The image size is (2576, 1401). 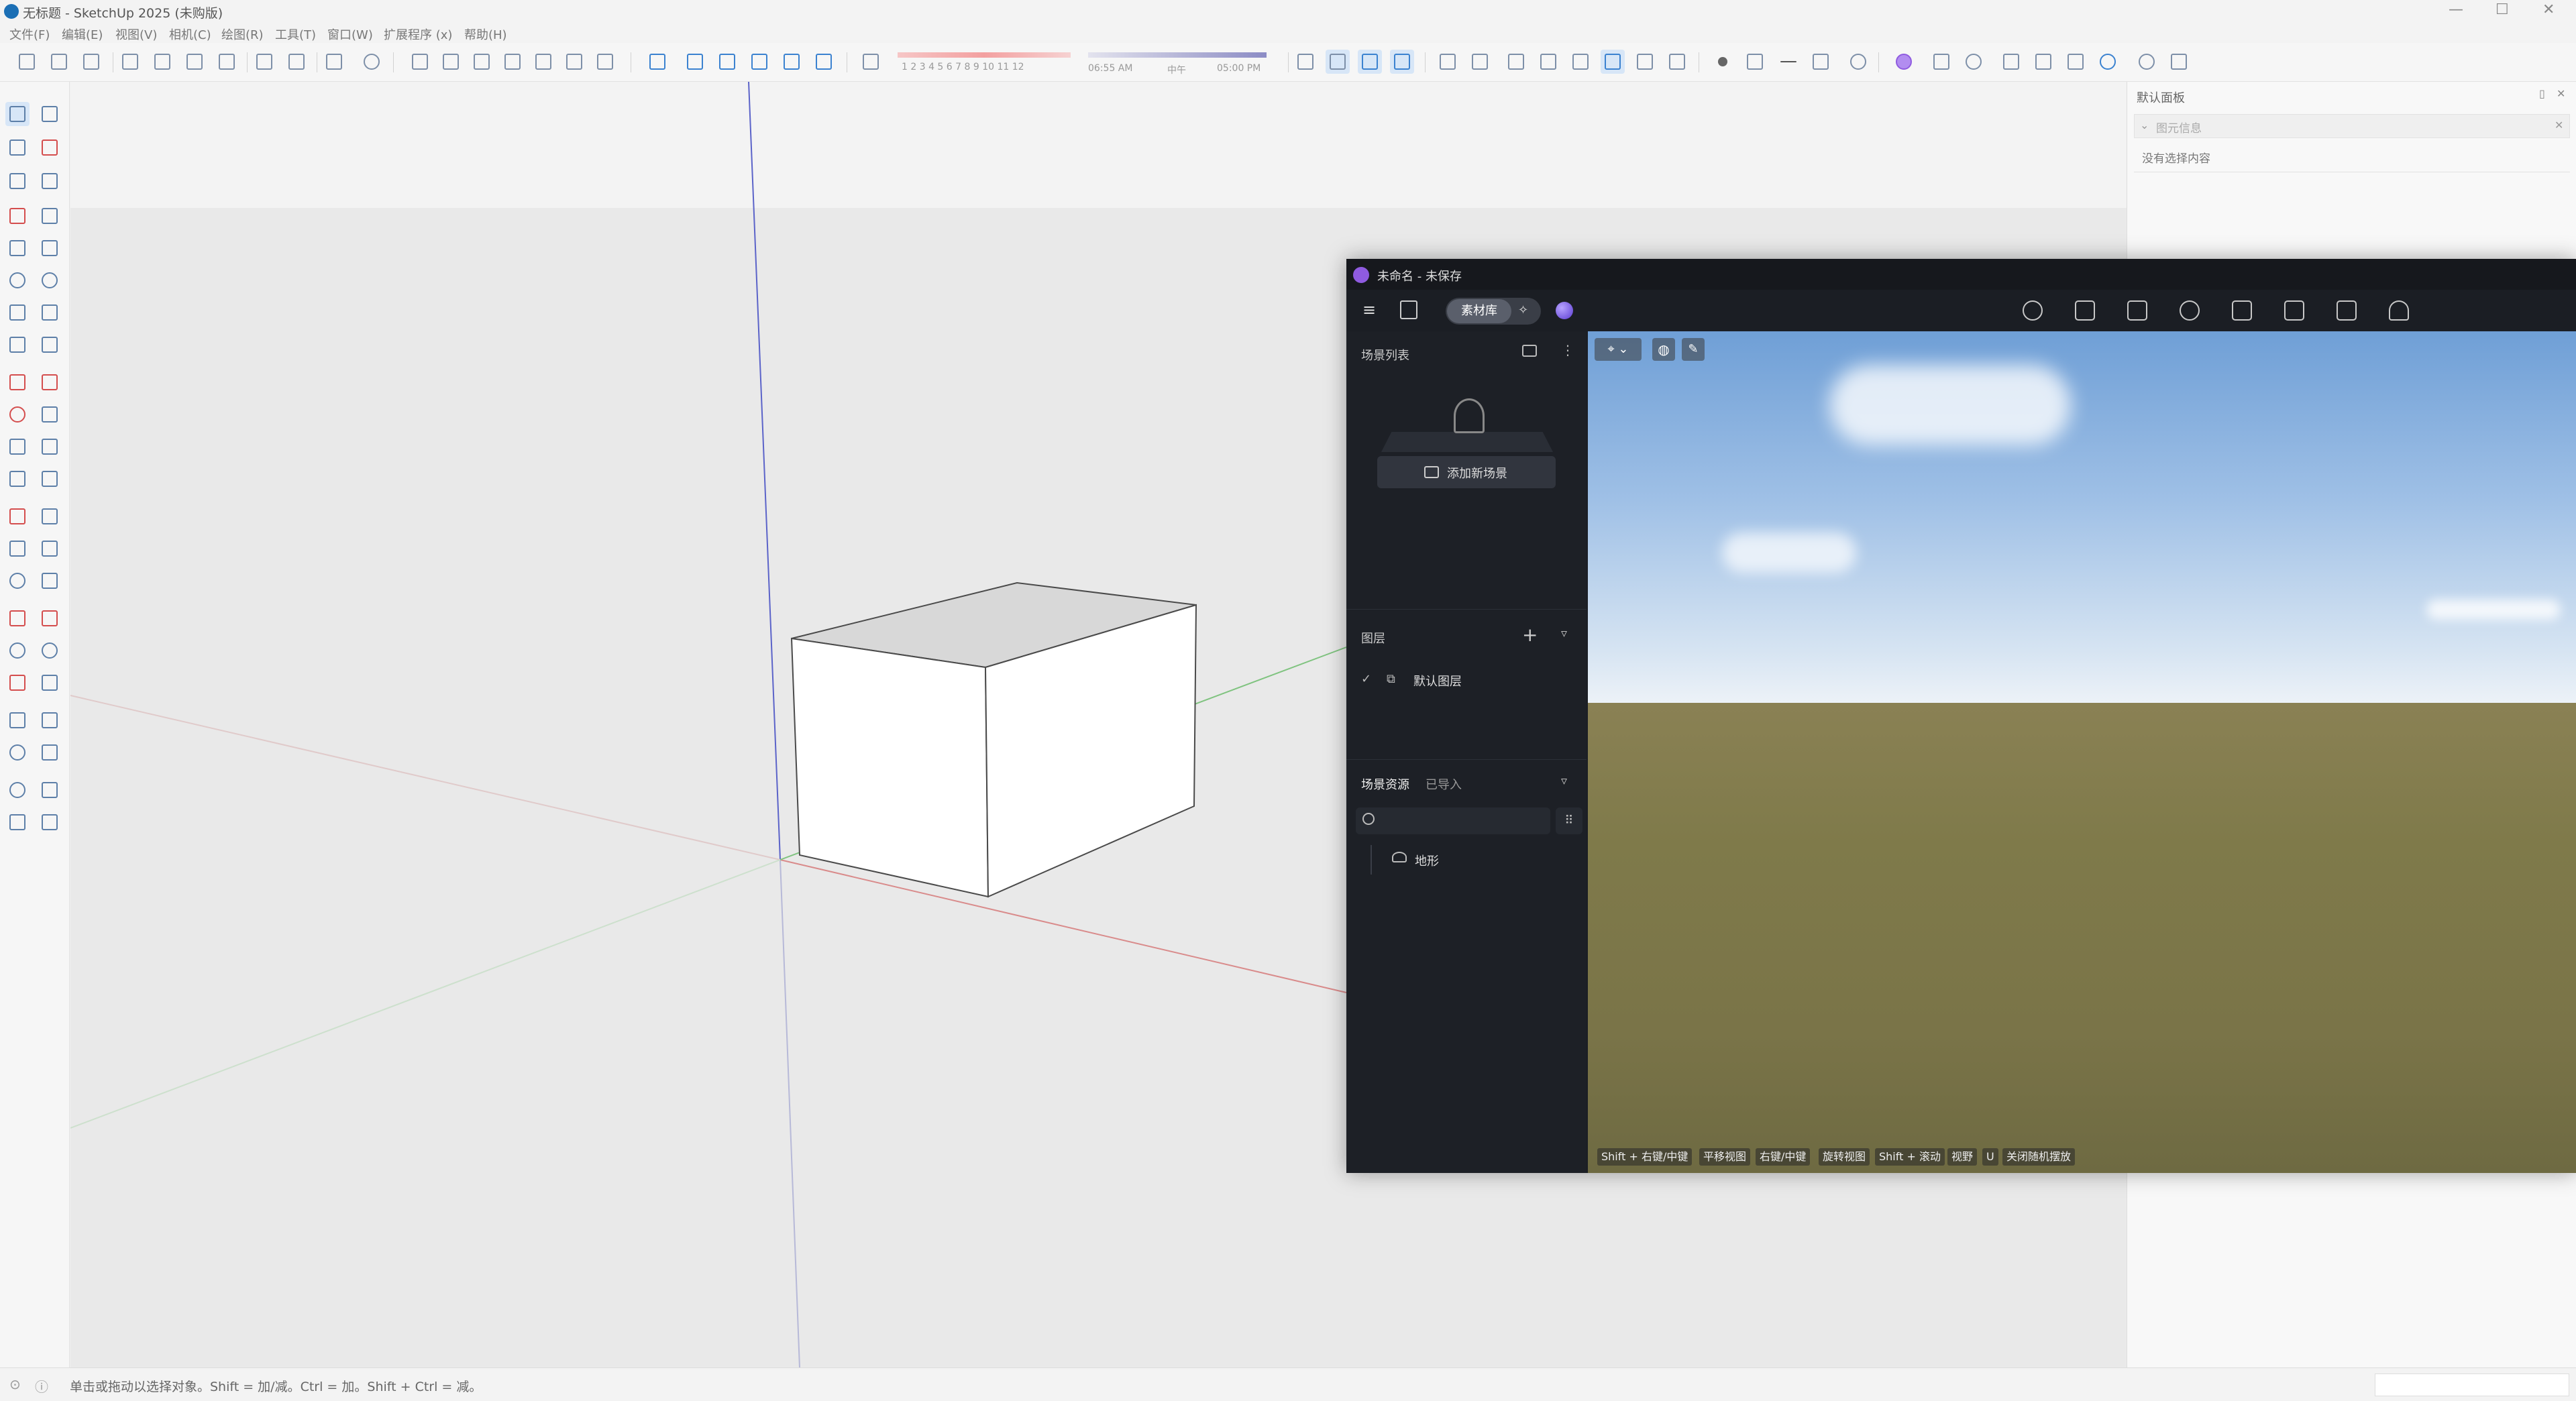 What do you see at coordinates (792, 62) in the screenshot?
I see `trim-icon` at bounding box center [792, 62].